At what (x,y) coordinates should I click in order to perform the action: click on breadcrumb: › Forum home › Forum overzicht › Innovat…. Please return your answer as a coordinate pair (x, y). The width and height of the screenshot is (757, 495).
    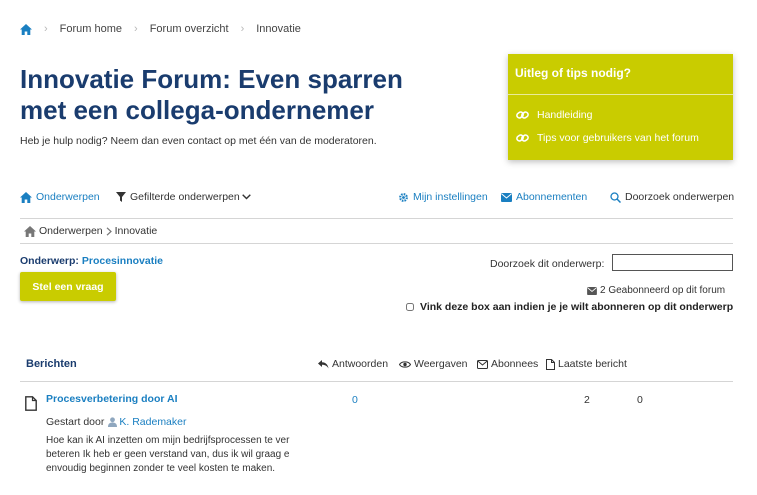
    Looking at the image, I should click on (160, 29).